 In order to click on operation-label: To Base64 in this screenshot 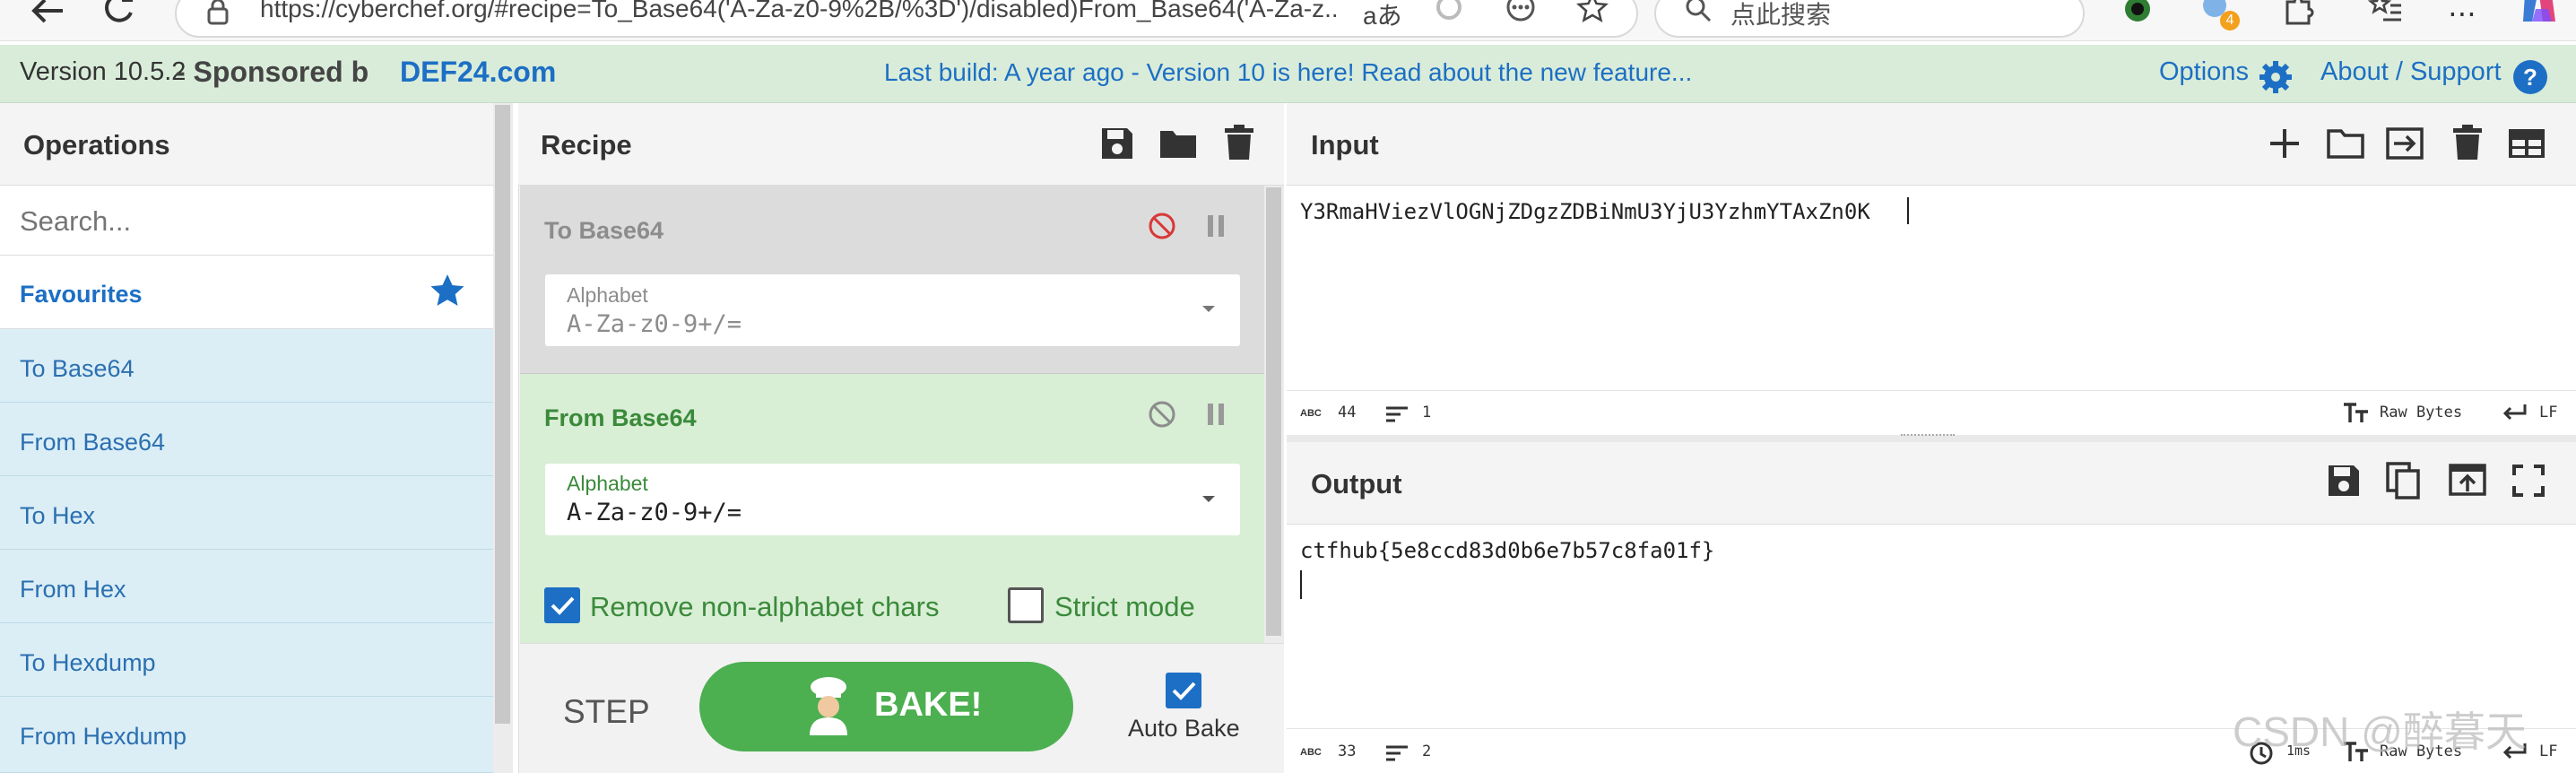, I will do `click(77, 368)`.